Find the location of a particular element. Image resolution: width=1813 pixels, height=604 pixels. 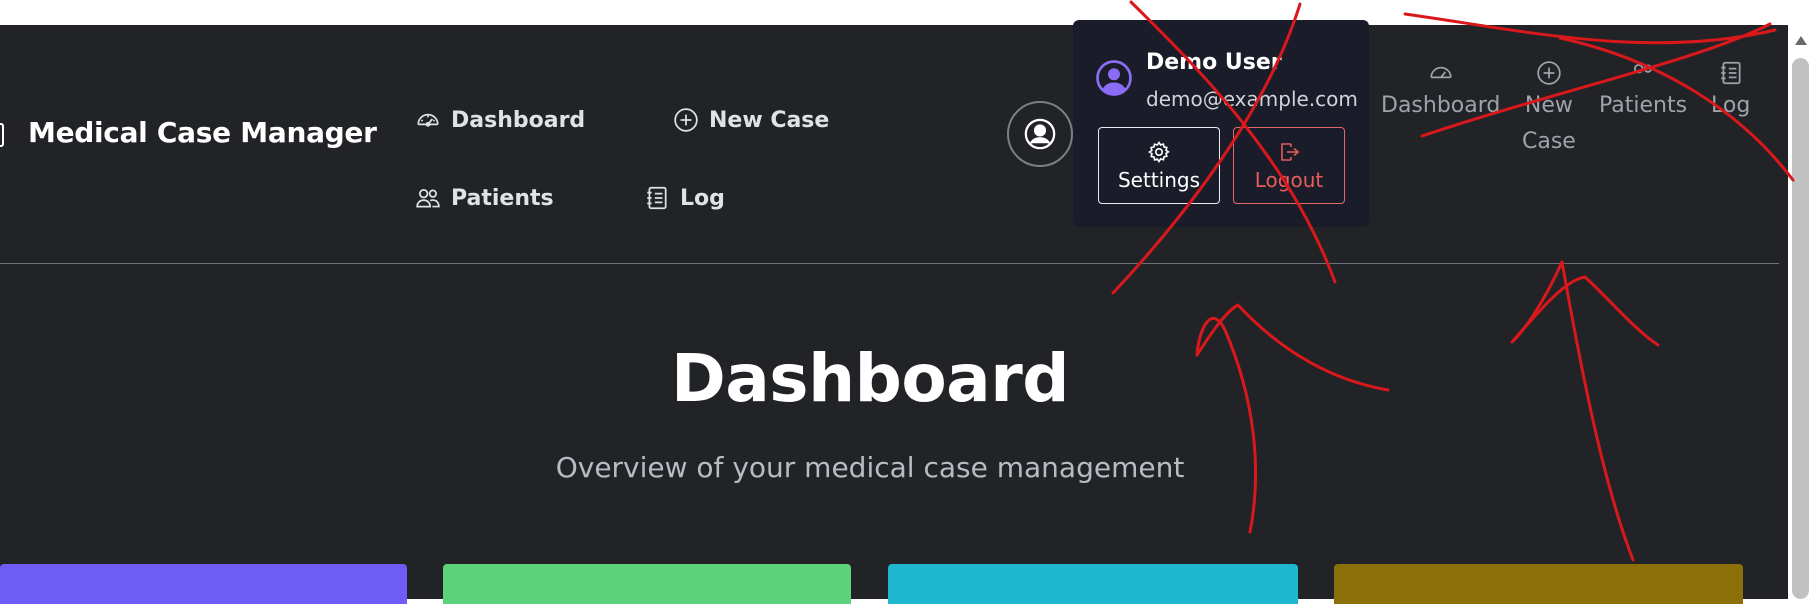

settings-button: Settings is located at coordinates (1159, 165).